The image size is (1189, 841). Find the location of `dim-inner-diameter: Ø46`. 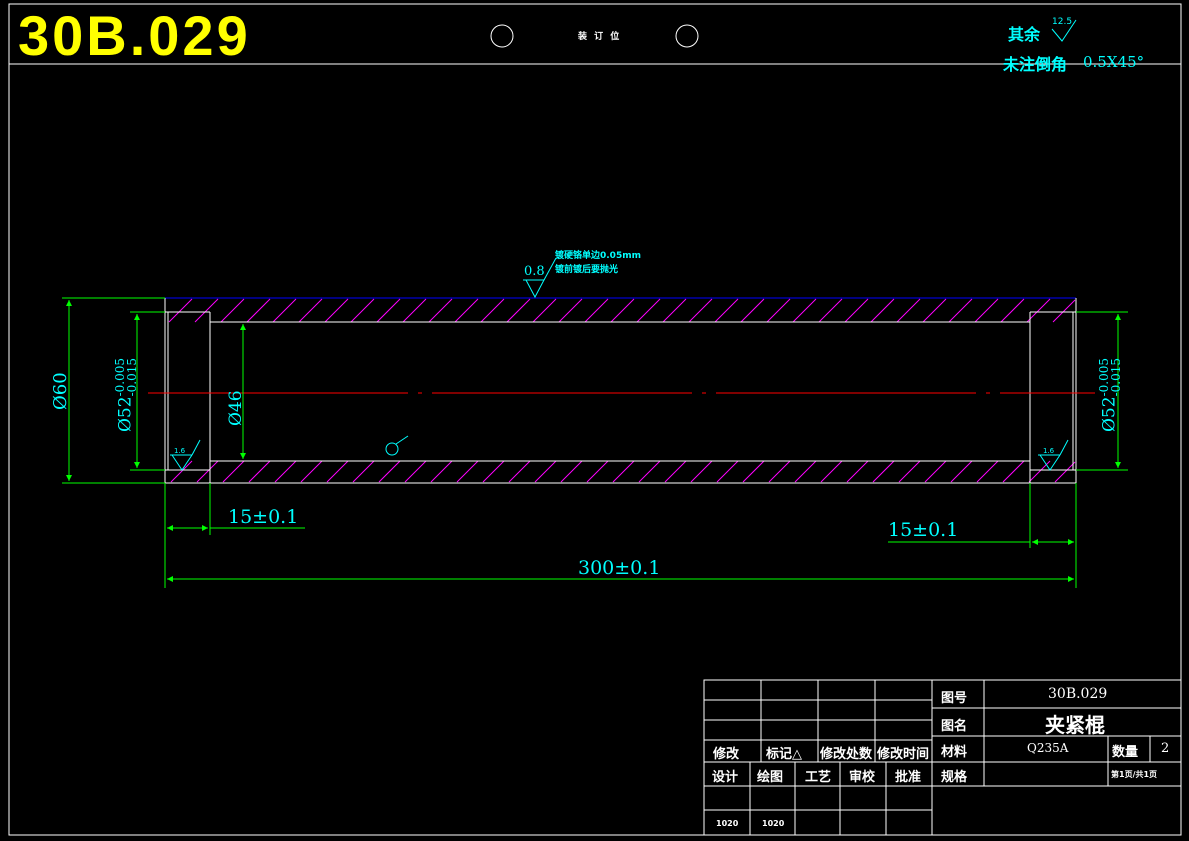

dim-inner-diameter: Ø46 is located at coordinates (236, 408).